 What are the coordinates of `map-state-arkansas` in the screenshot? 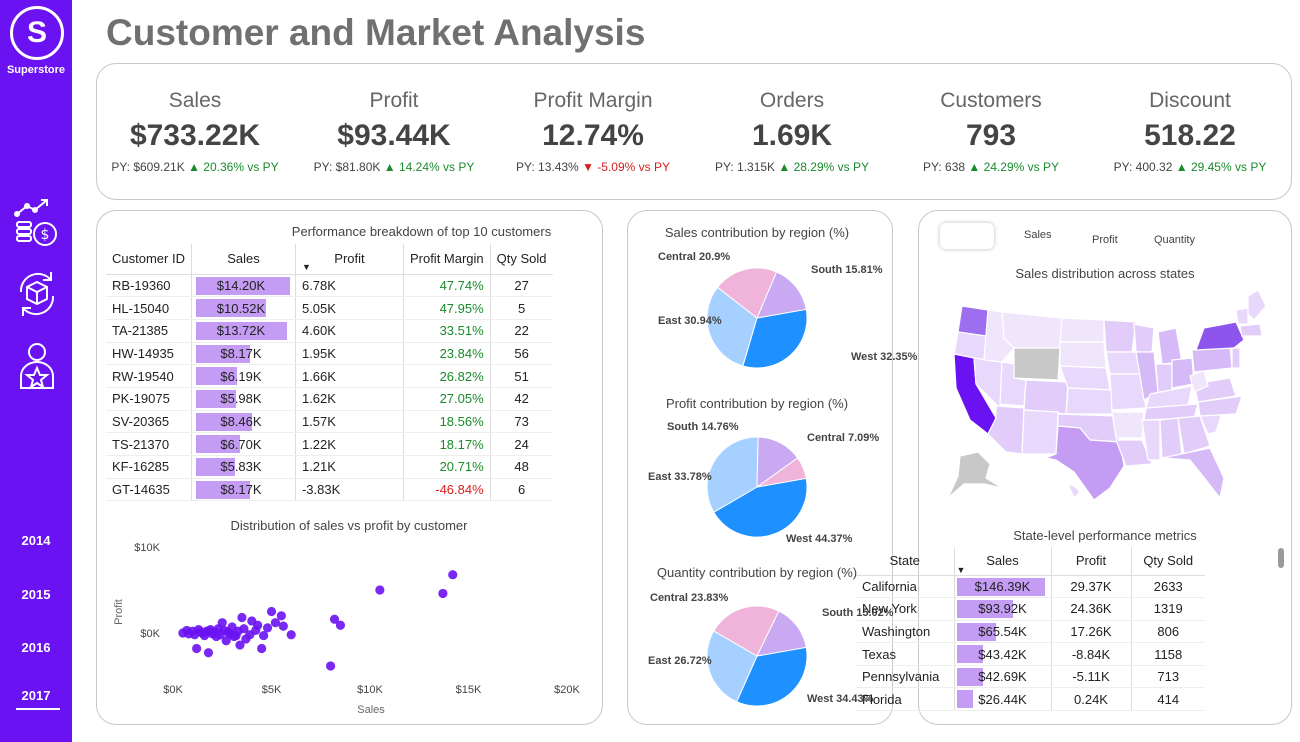 It's located at (1128, 425).